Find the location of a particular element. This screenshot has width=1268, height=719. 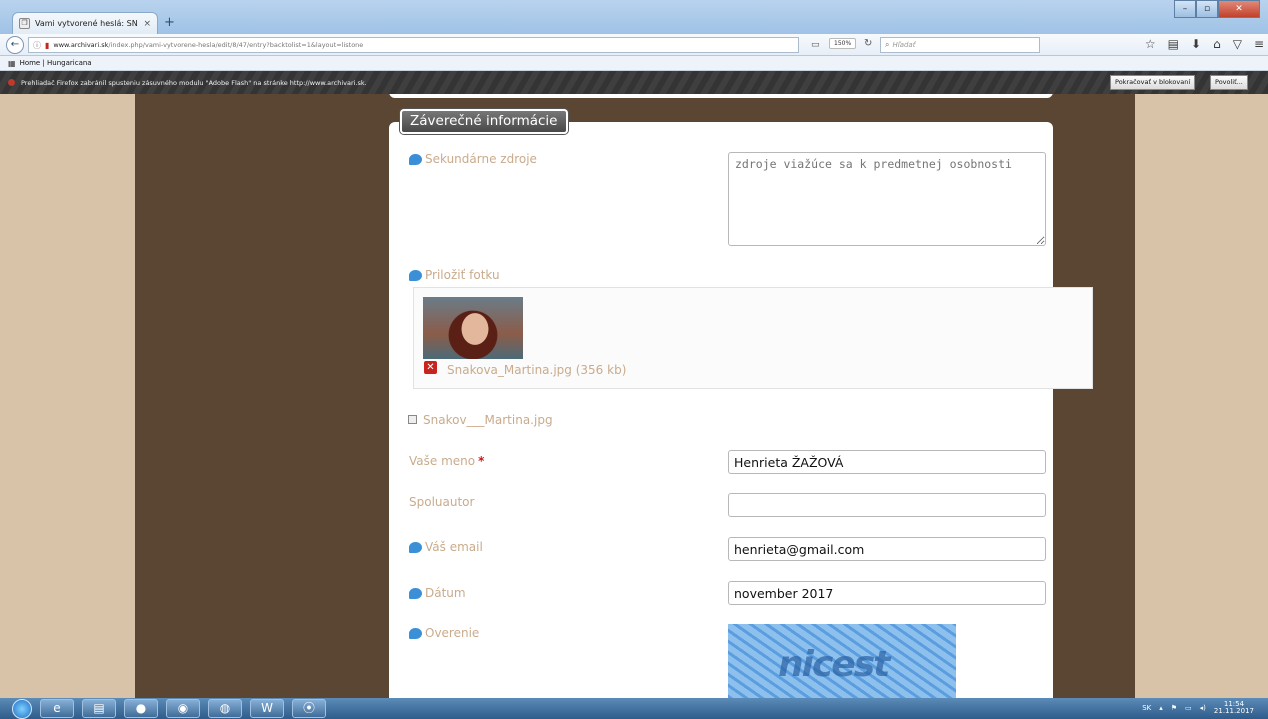

menu-icon: ≡ is located at coordinates (1259, 44).